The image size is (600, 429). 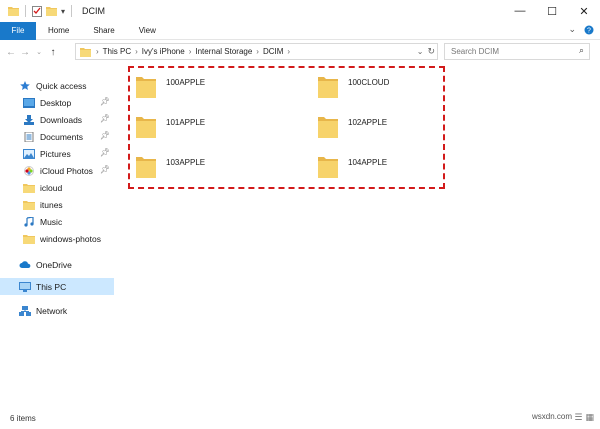 I want to click on ribbon-right-controls: ⌄ ?, so click(x=581, y=29).